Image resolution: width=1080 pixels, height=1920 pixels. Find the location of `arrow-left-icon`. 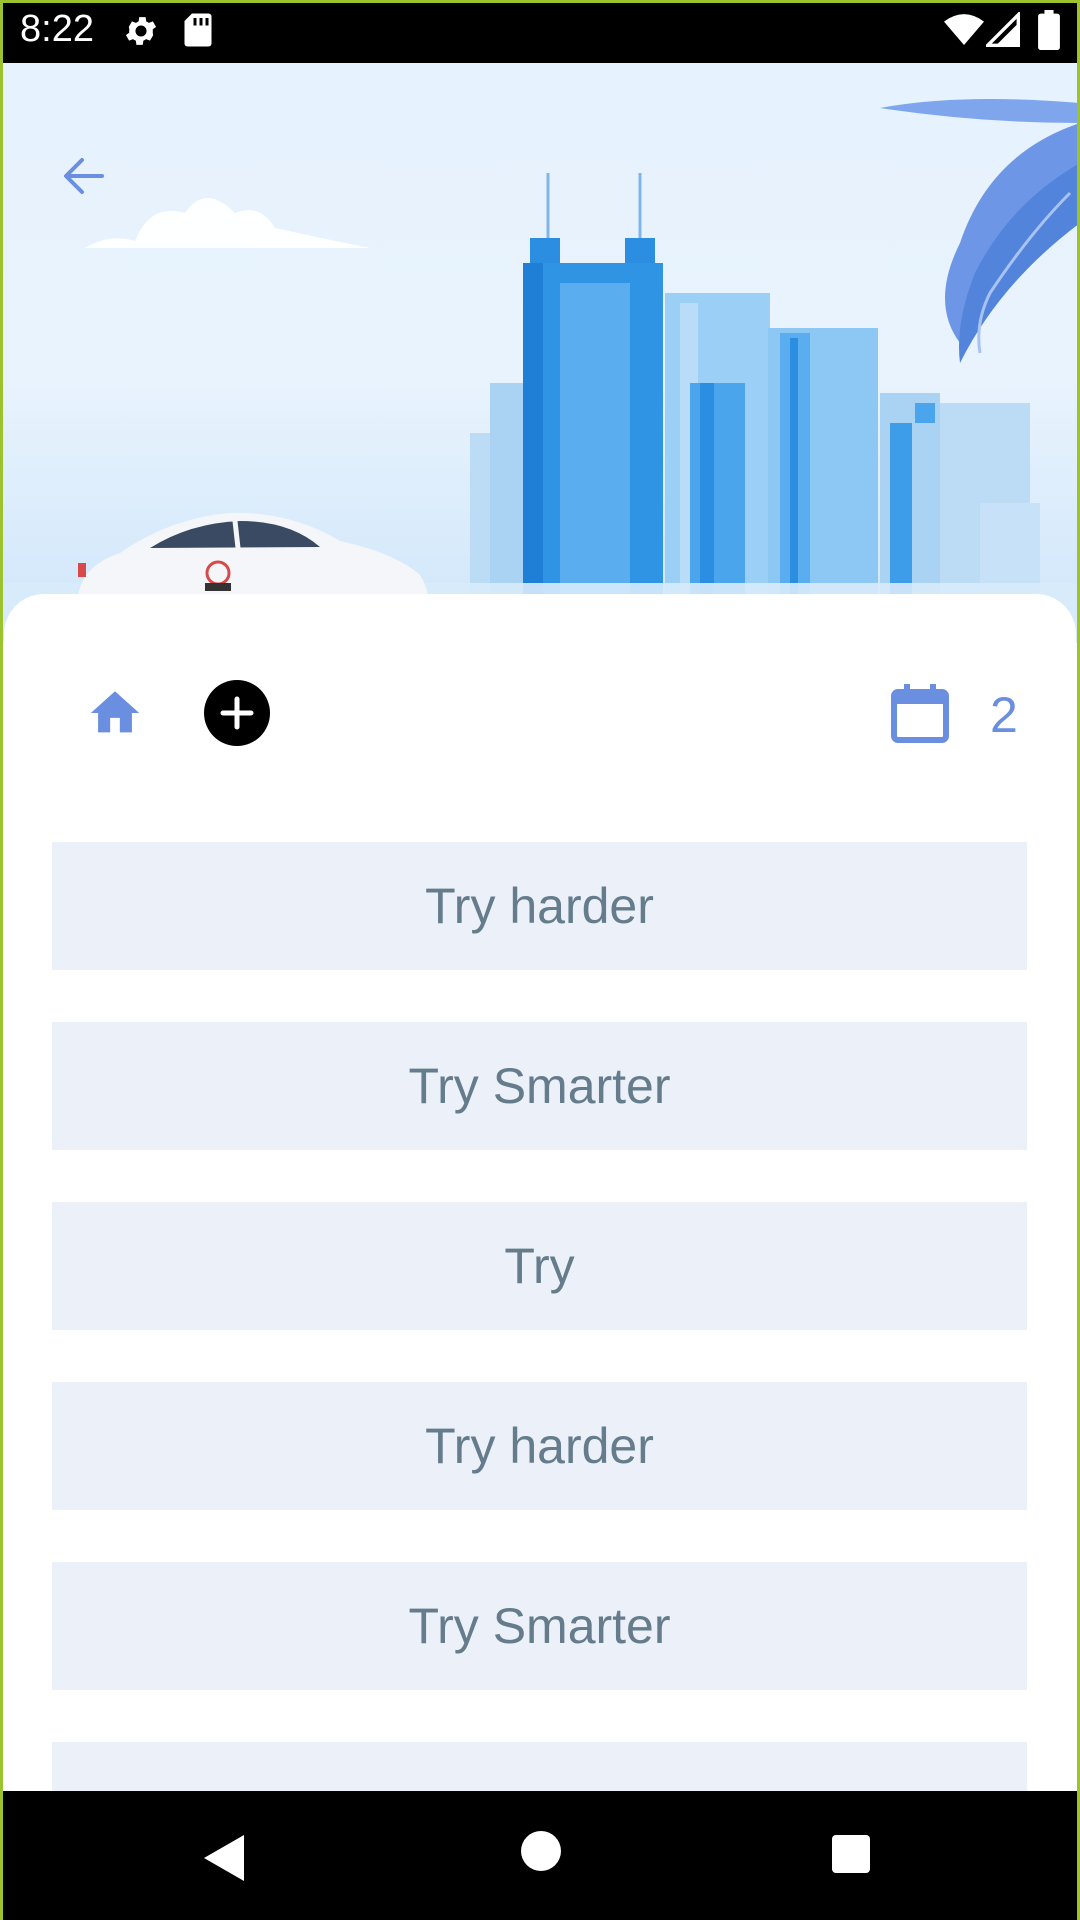

arrow-left-icon is located at coordinates (84, 176).